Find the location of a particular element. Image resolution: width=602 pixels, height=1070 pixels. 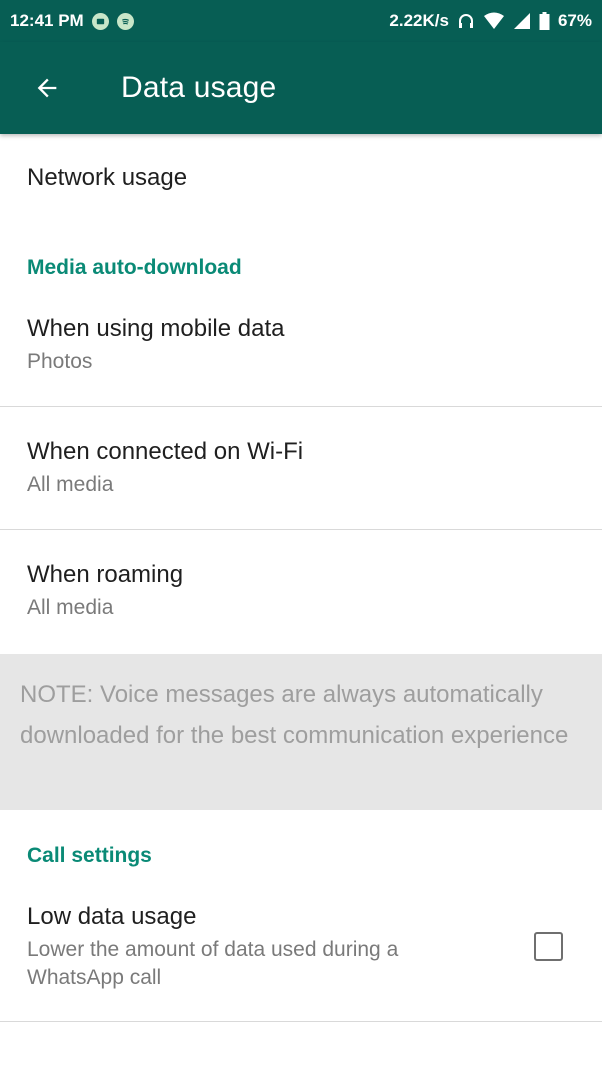

low-data-checkbox is located at coordinates (548, 946).